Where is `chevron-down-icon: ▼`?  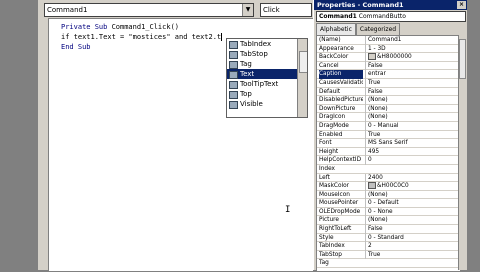
chevron-down-icon: ▼ is located at coordinates (247, 10).